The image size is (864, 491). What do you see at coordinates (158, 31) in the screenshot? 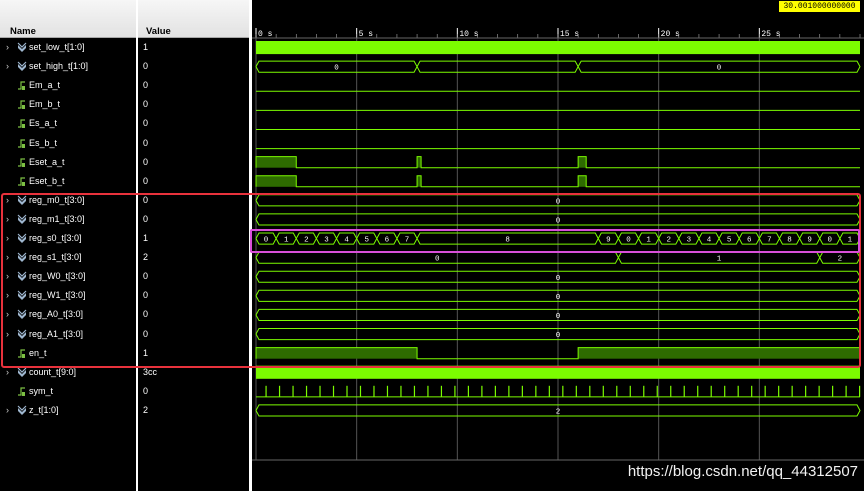
I see `value-header-label: Value` at bounding box center [158, 31].